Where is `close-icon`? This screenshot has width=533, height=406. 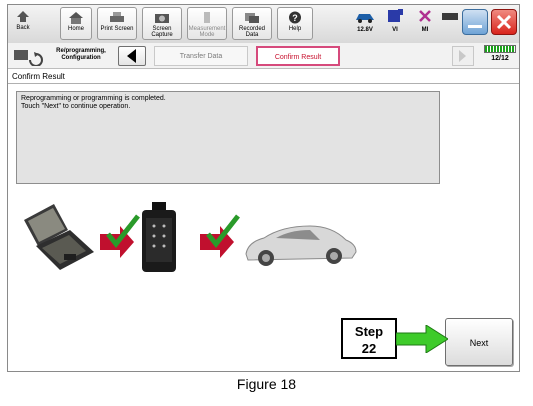
close-icon is located at coordinates (504, 22).